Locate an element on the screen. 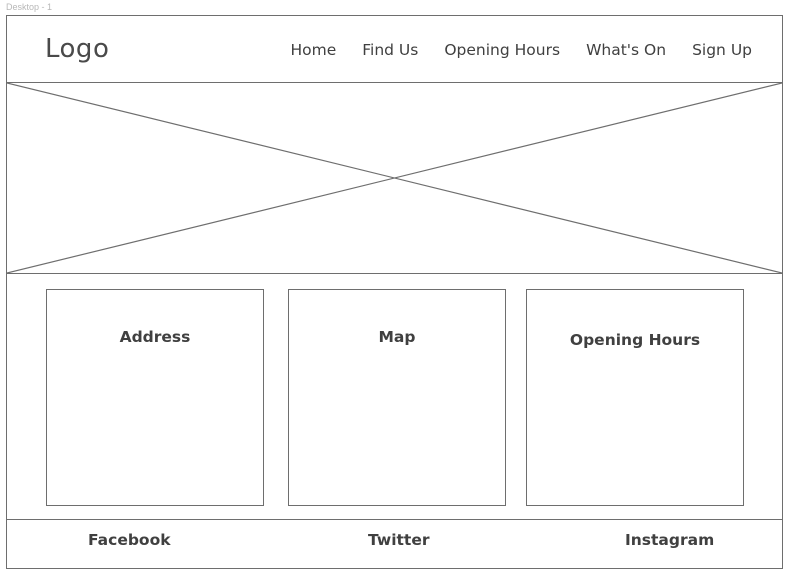 The height and width of the screenshot is (576, 801). card-title-address: Address is located at coordinates (155, 337).